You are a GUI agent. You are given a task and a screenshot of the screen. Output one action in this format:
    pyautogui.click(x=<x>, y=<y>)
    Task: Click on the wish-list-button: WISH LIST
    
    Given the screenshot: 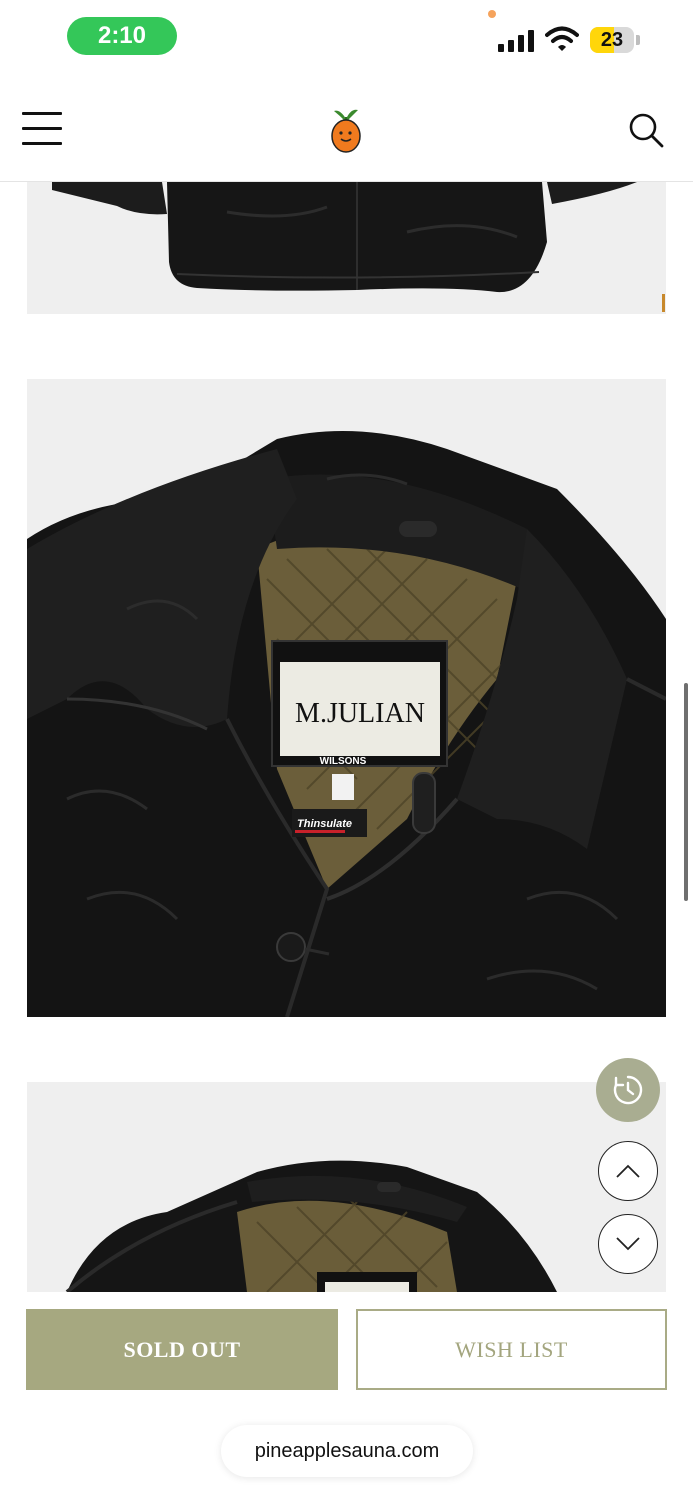 What is the action you would take?
    pyautogui.click(x=511, y=1349)
    